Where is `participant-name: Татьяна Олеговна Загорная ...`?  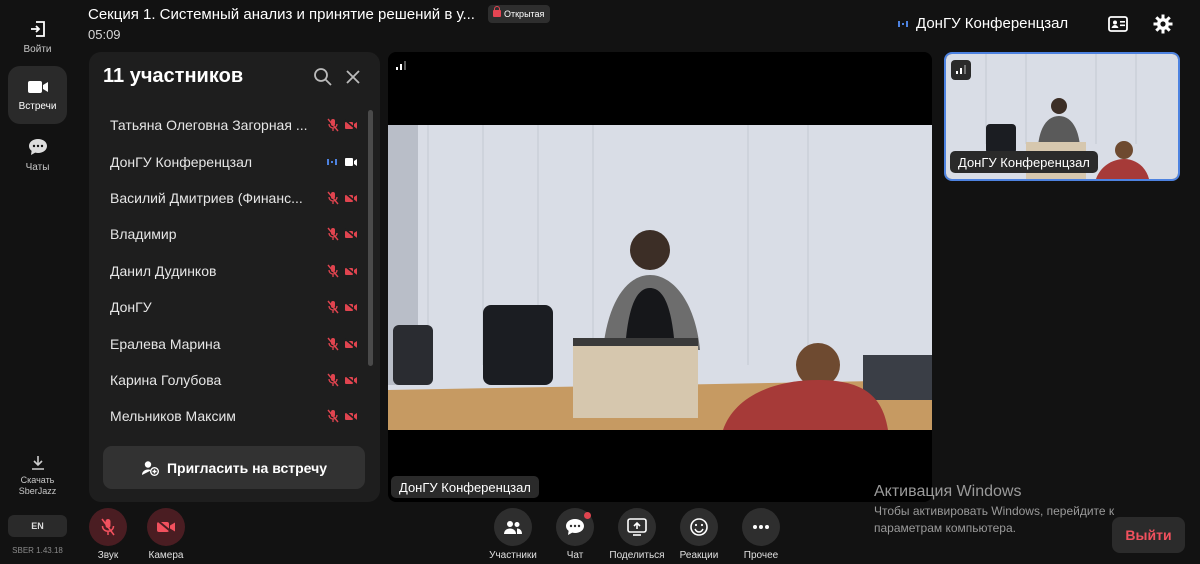
participant-name: Татьяна Олеговна Загорная ... is located at coordinates (209, 125).